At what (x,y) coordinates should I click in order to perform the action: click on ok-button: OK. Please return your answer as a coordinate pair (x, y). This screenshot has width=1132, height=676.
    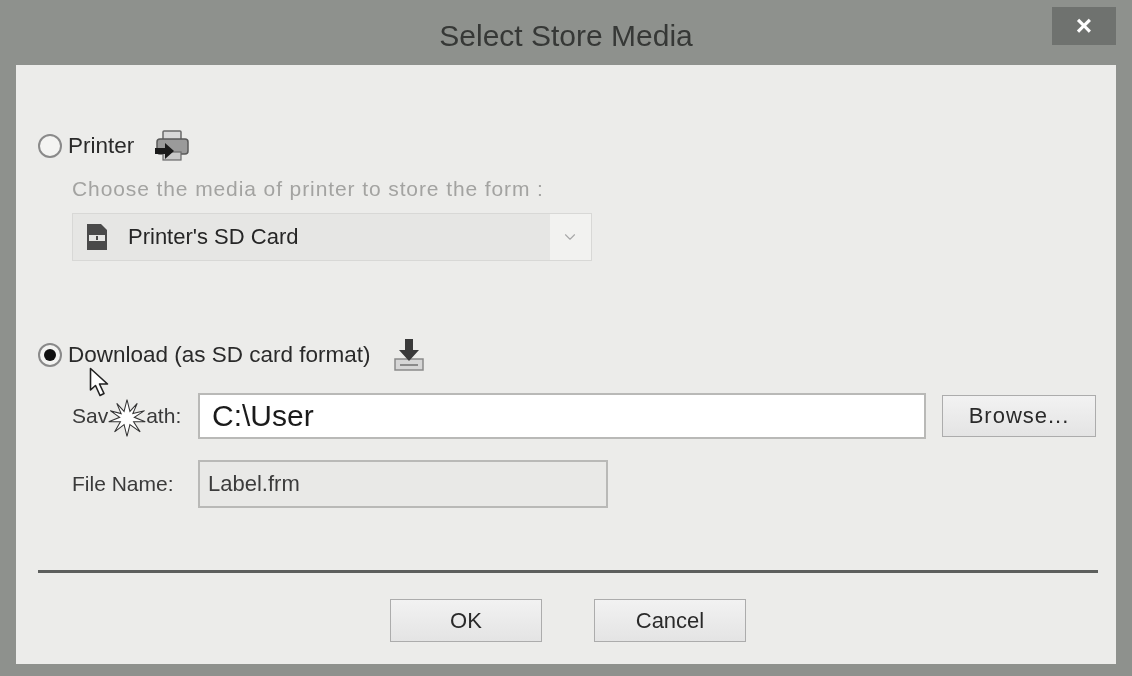
    Looking at the image, I should click on (466, 620).